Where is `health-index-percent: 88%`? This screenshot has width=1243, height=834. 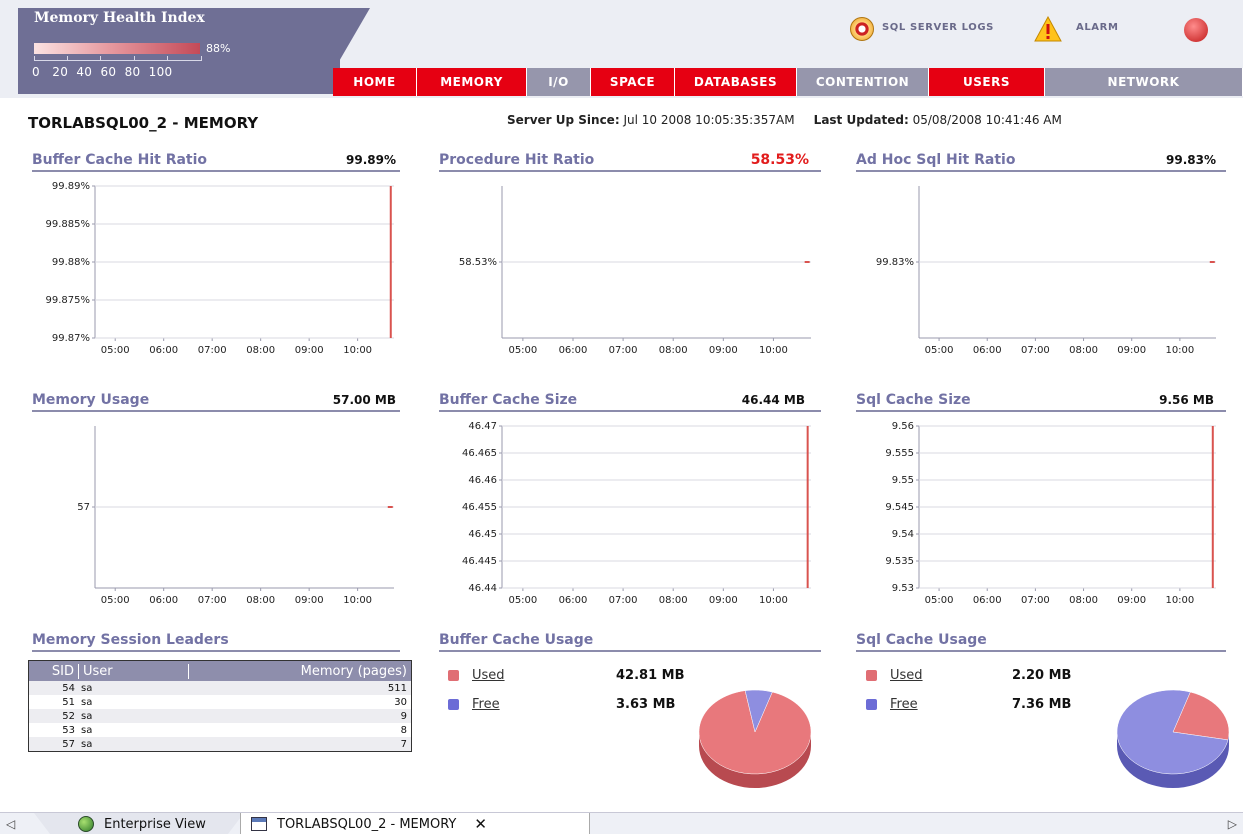 health-index-percent: 88% is located at coordinates (218, 48).